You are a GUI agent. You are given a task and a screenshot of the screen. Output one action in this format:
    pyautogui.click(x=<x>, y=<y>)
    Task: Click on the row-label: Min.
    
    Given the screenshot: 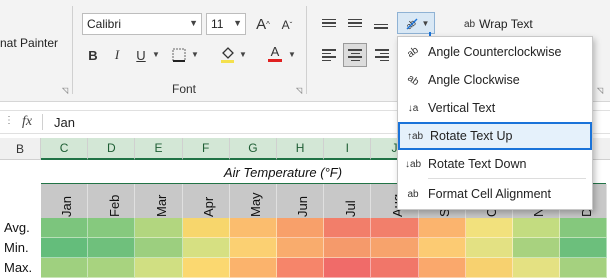 What is the action you would take?
    pyautogui.click(x=16, y=247)
    